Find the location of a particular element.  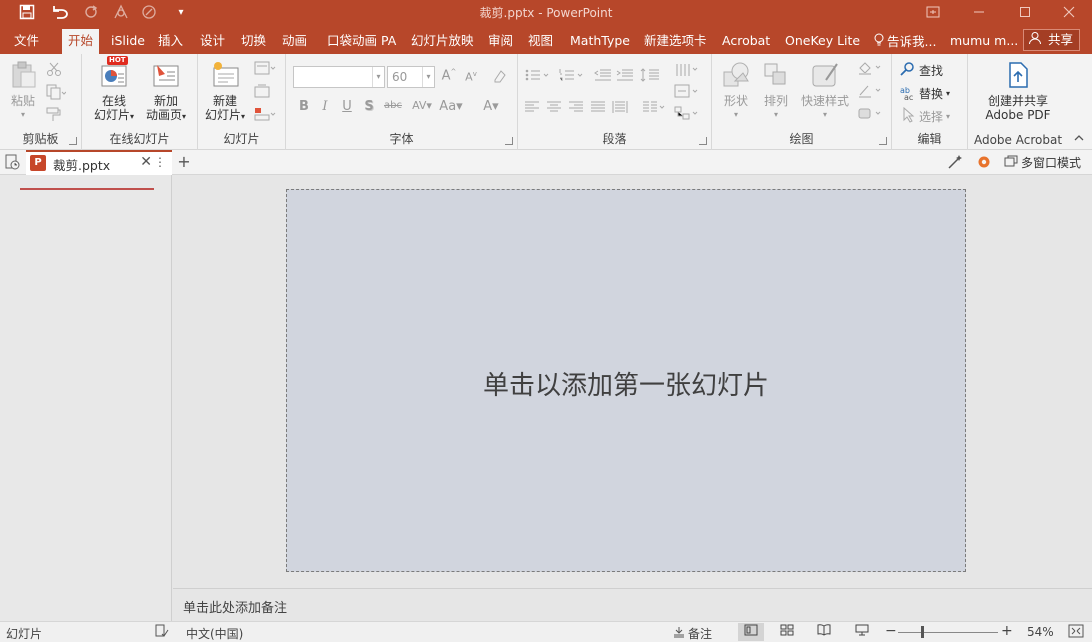

align-left-icon is located at coordinates (532, 107).